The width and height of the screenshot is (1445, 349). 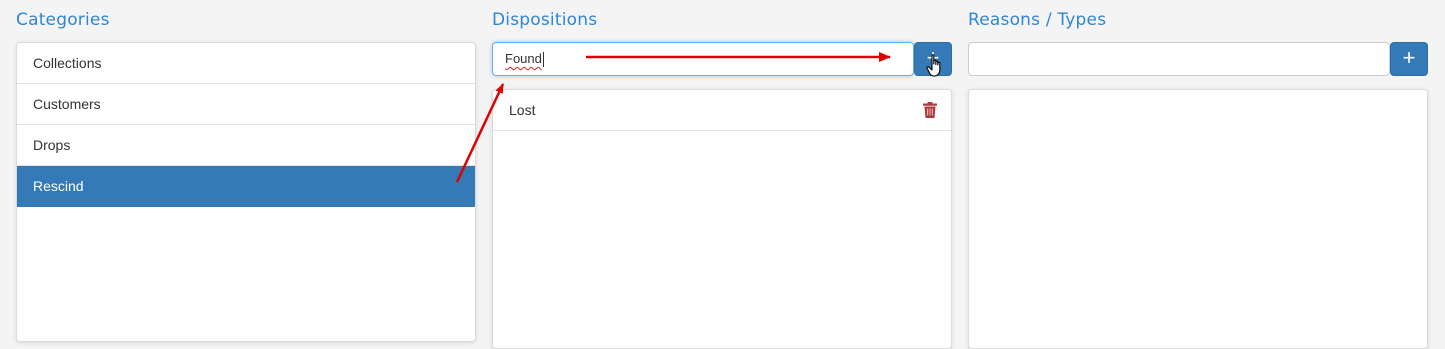 What do you see at coordinates (933, 65) in the screenshot?
I see `hand-pointer-icon` at bounding box center [933, 65].